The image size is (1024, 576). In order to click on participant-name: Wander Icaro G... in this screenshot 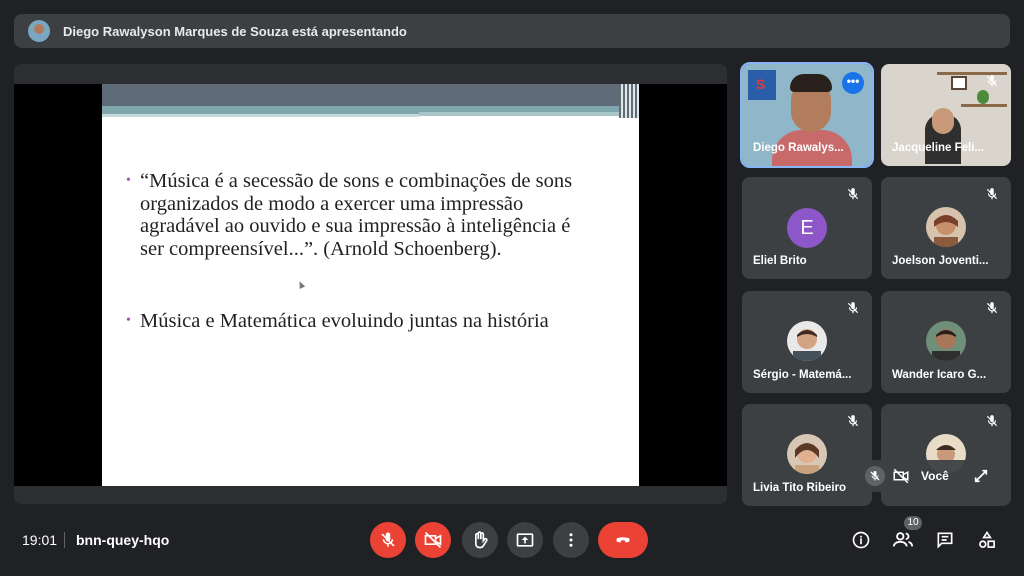, I will do `click(939, 375)`.